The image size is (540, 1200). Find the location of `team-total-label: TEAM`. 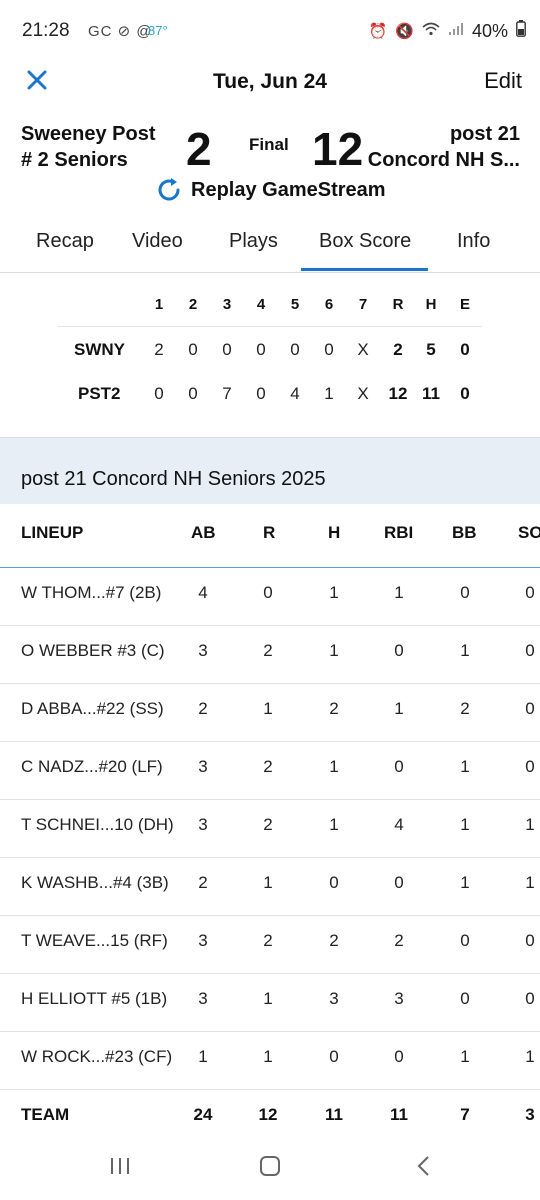

team-total-label: TEAM is located at coordinates (45, 1114).